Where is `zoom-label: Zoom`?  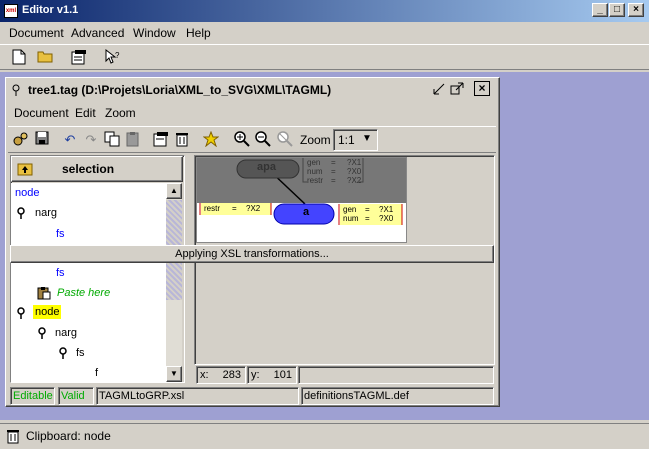
zoom-label: Zoom is located at coordinates (315, 140).